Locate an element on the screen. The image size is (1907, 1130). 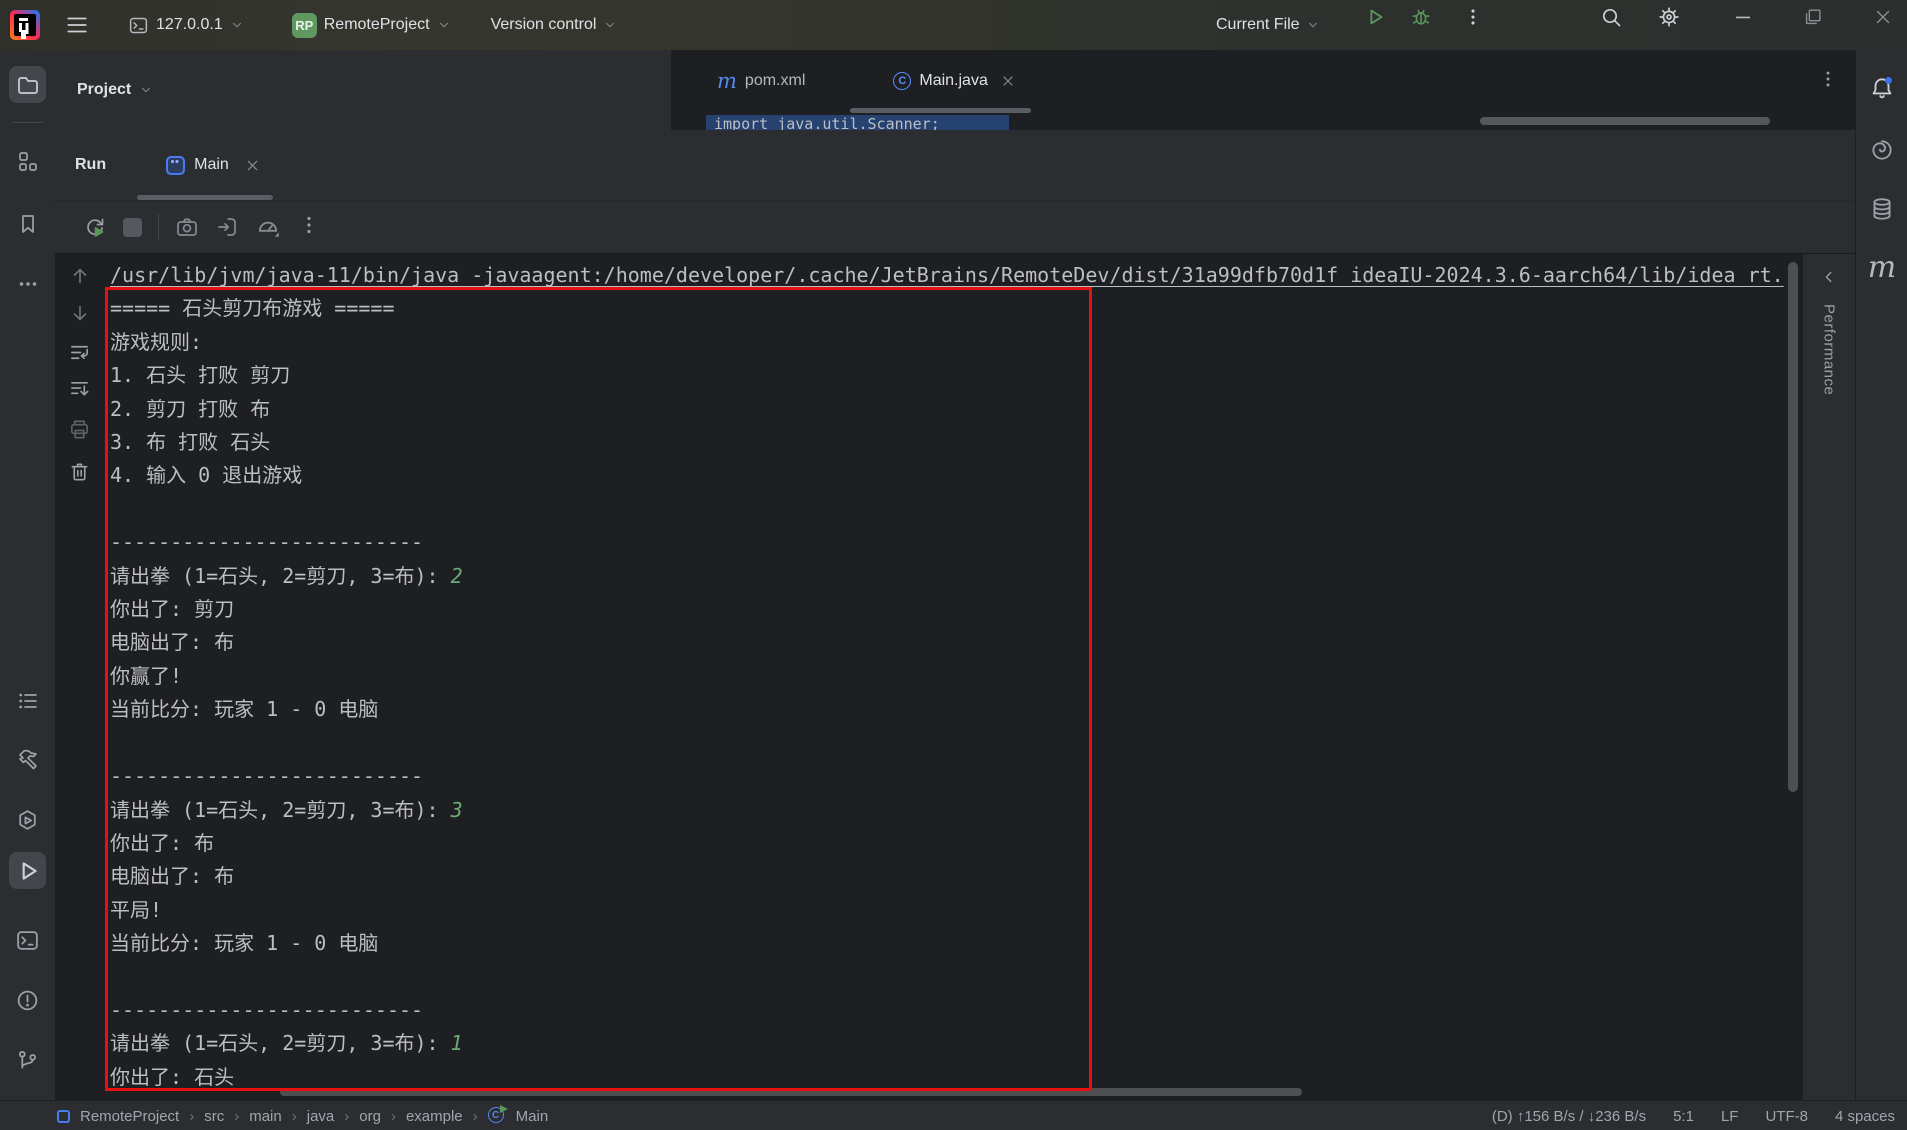
console-v-scrollbar is located at coordinates (1793, 527).